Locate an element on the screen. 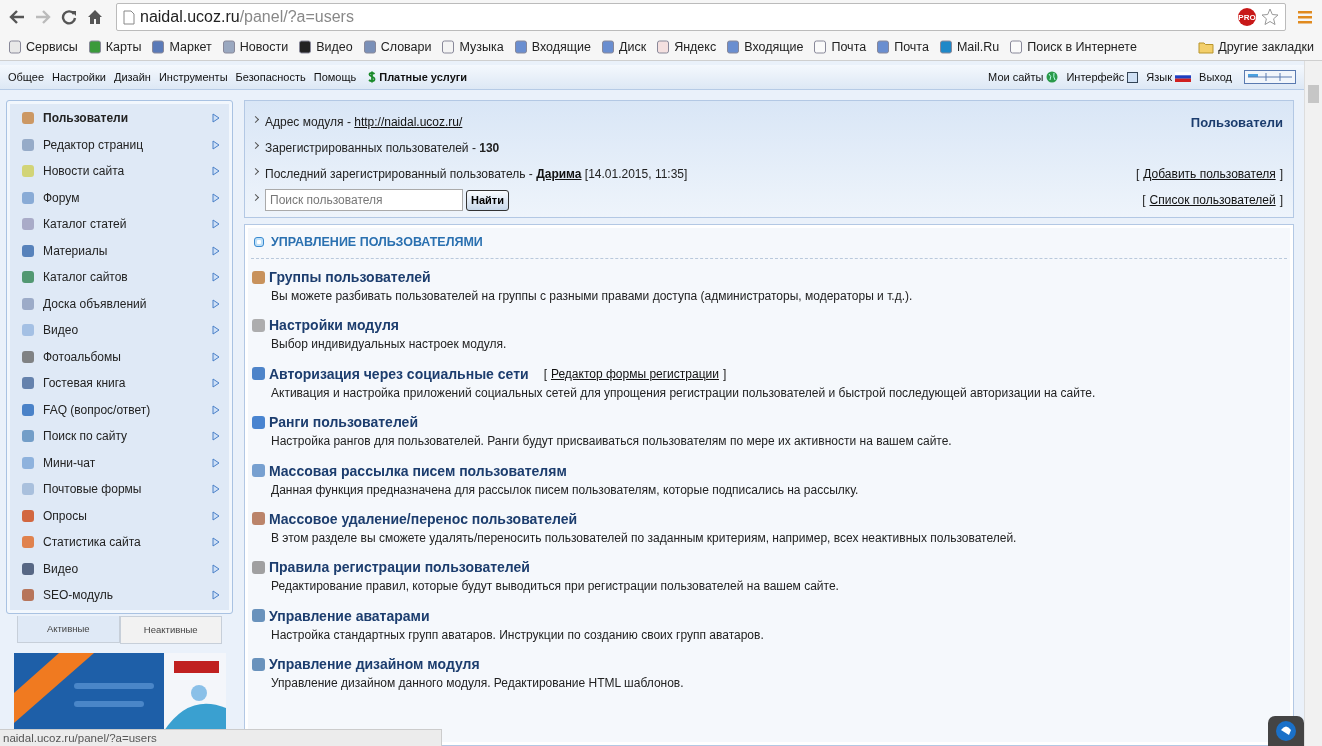 The image size is (1322, 746). sidebar-item: Каталог сайтов is located at coordinates (120, 277).